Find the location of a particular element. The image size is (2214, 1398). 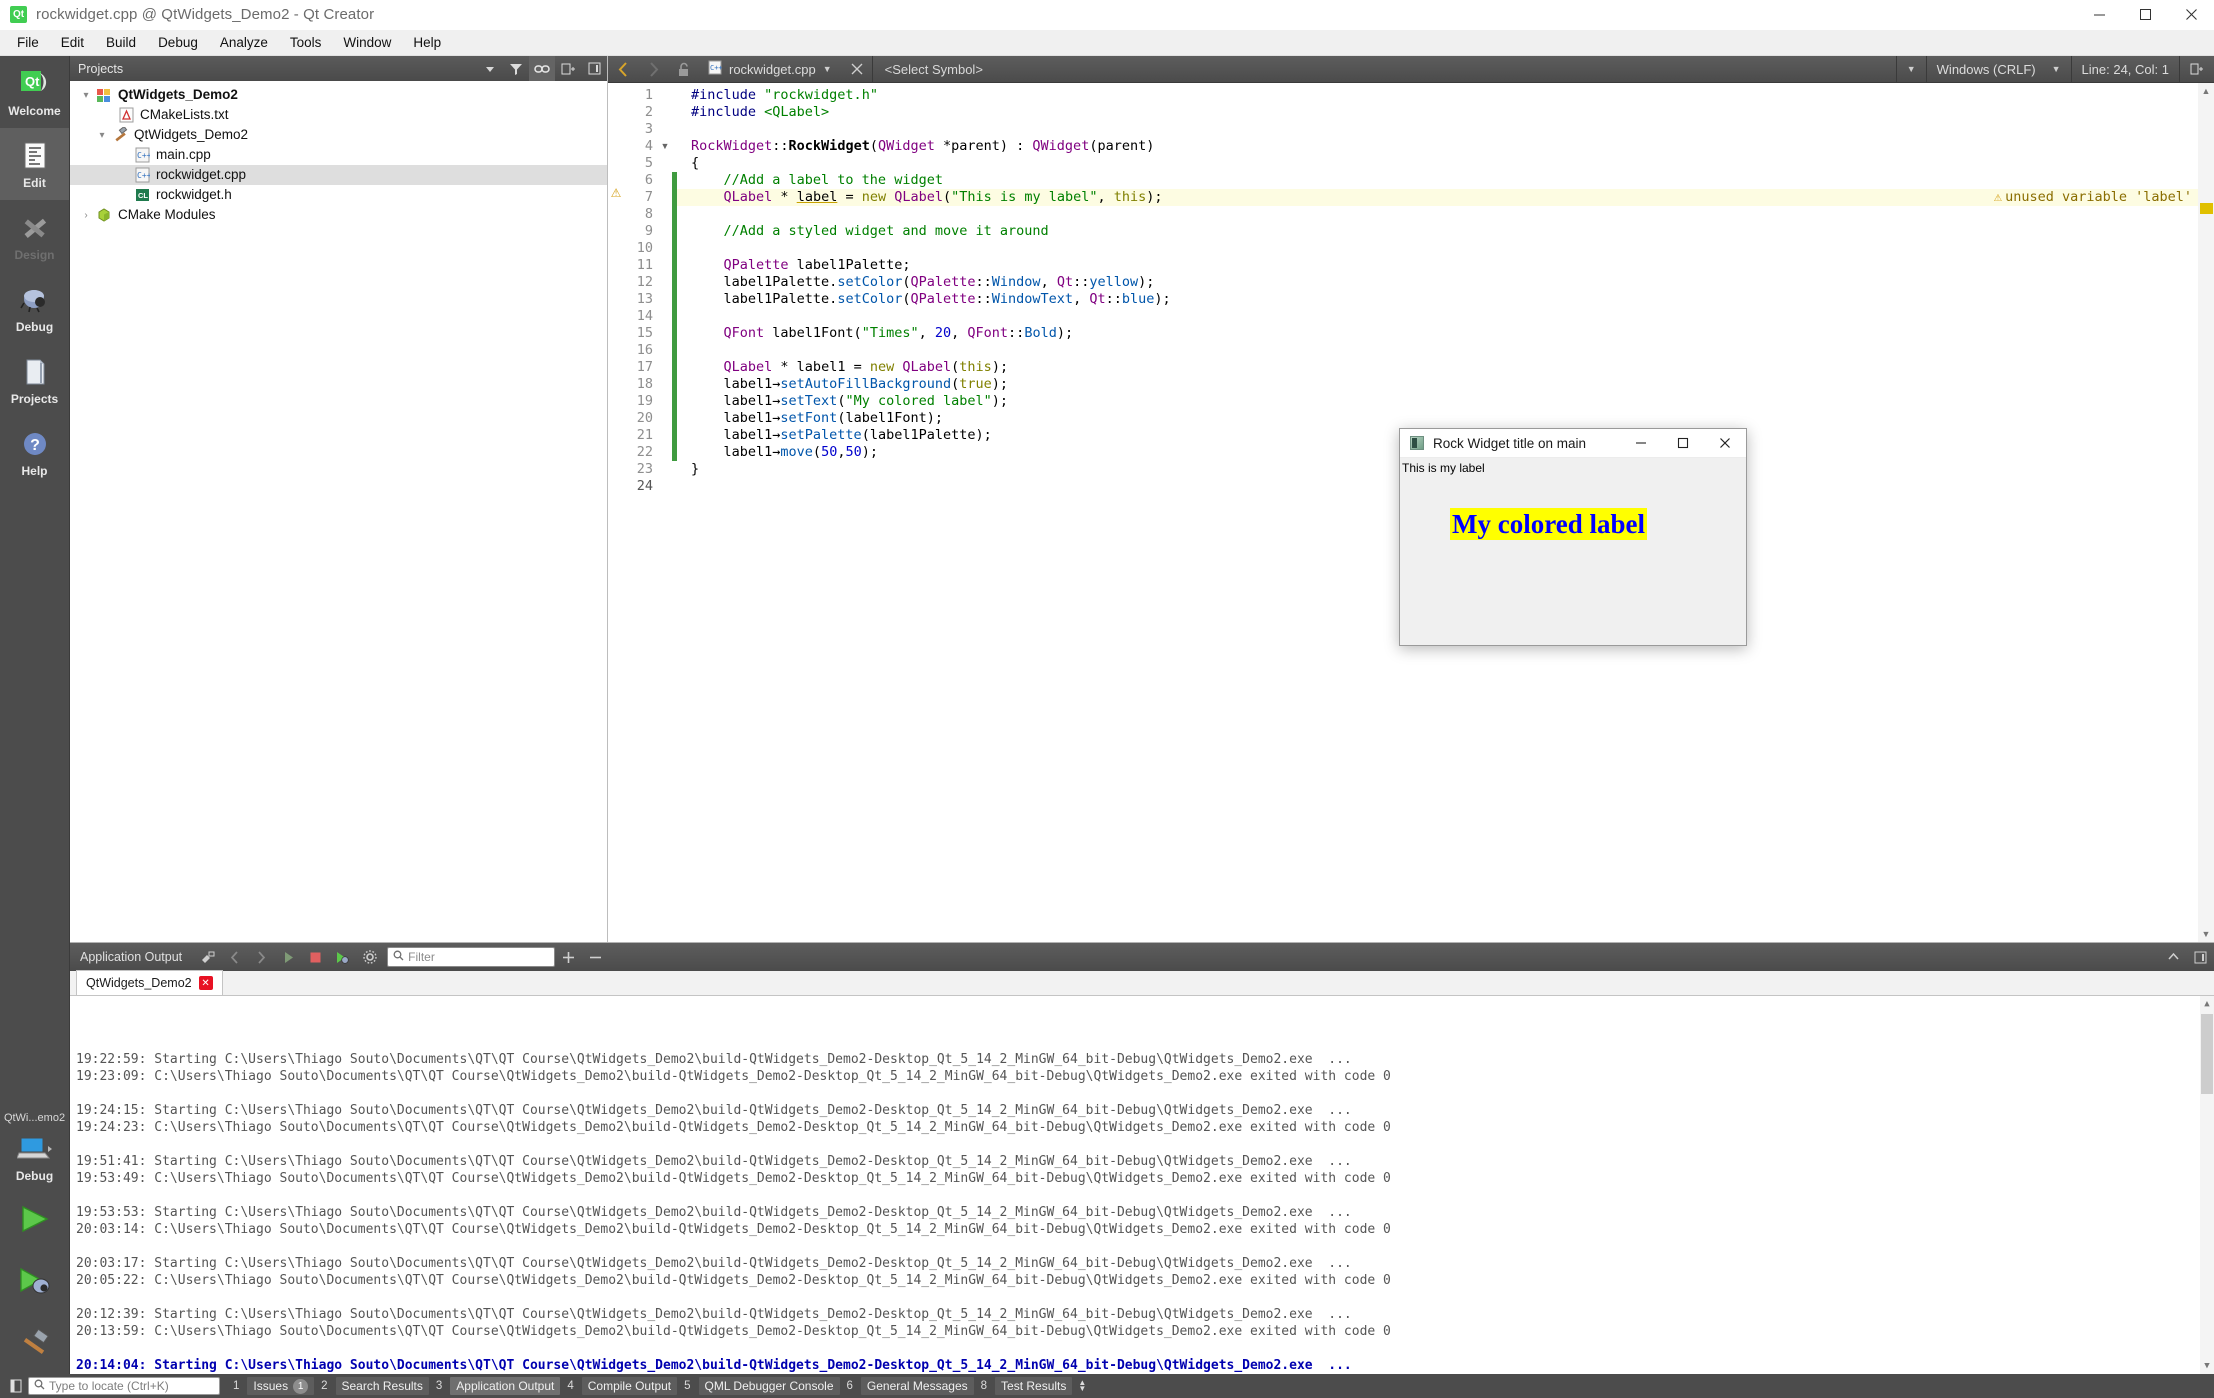

minus-icon is located at coordinates (595, 957).